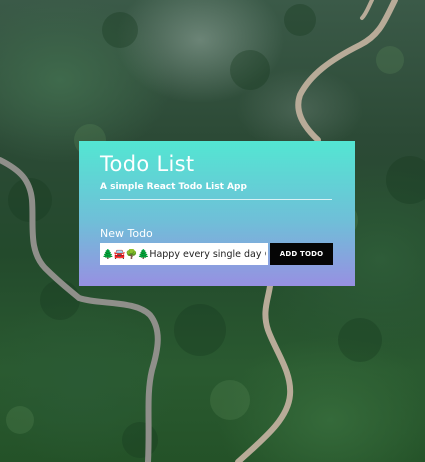 The height and width of the screenshot is (462, 425). Describe the element at coordinates (184, 254) in the screenshot. I see `todo-input` at that location.